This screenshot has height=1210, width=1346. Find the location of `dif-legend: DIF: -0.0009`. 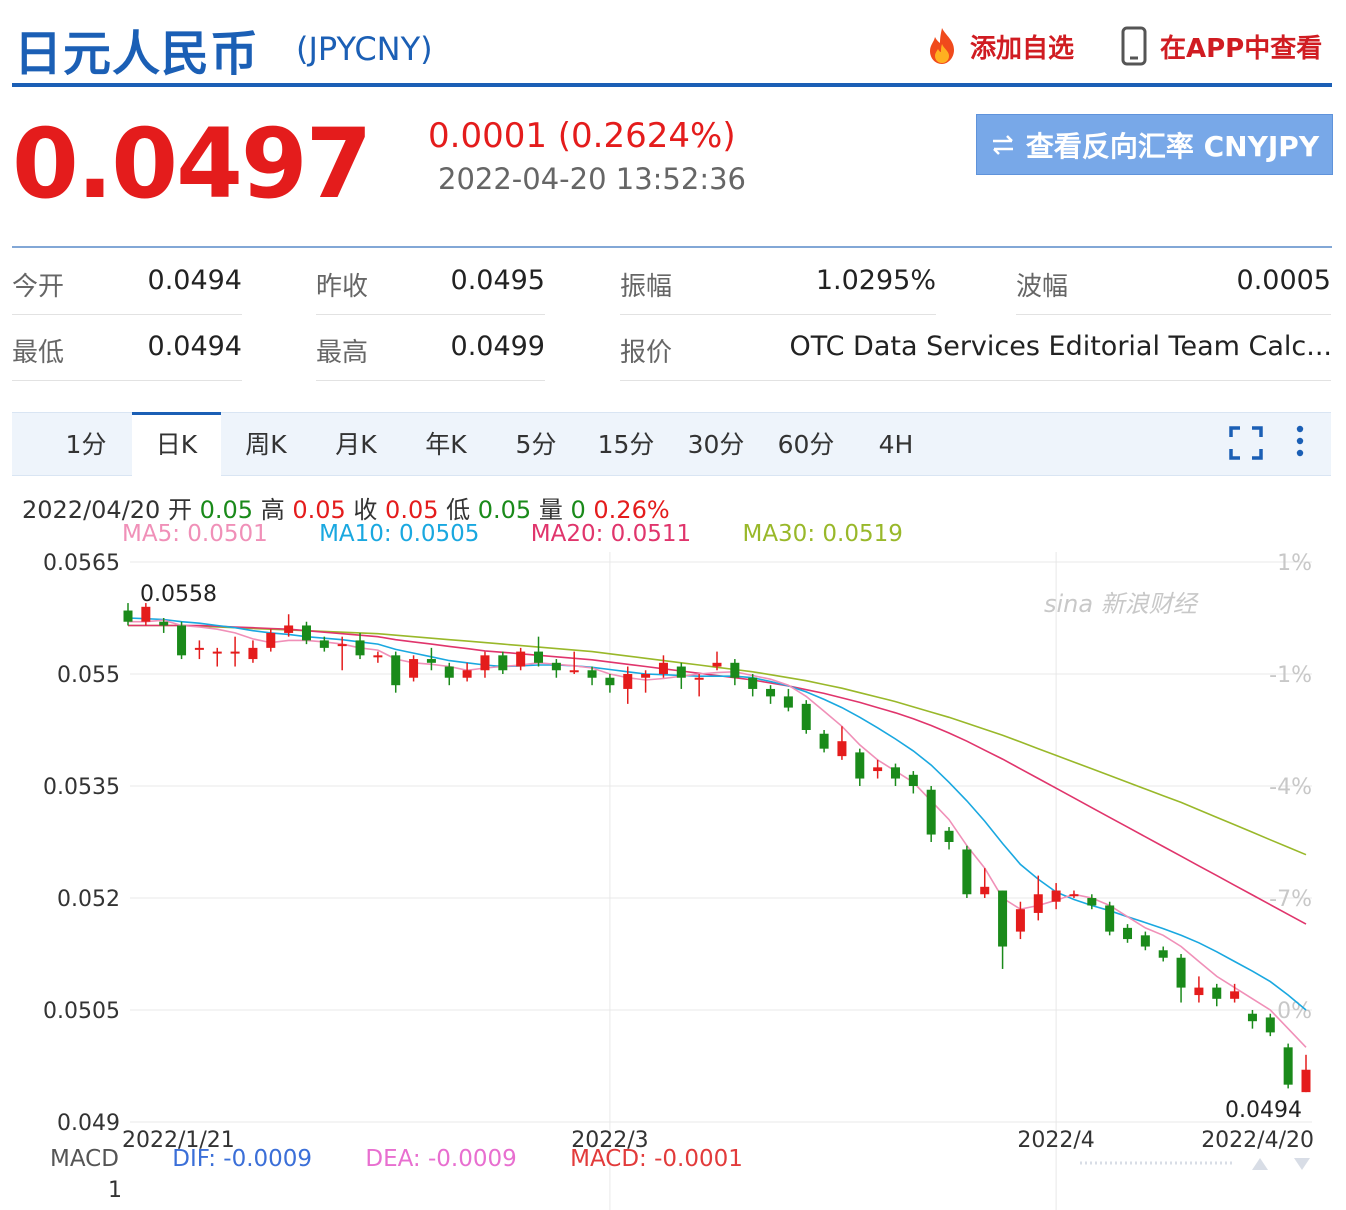

dif-legend: DIF: -0.0009 is located at coordinates (242, 1159).